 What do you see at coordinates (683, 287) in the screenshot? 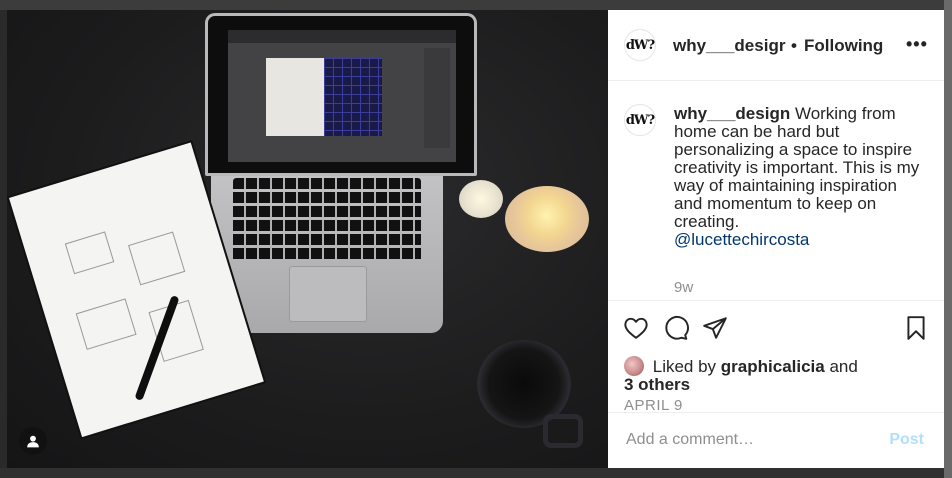
I see `caption-timestamp: 9w` at bounding box center [683, 287].